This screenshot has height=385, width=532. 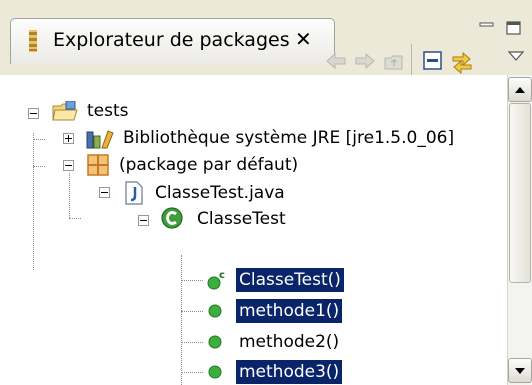 I want to click on package-icon, so click(x=98, y=165).